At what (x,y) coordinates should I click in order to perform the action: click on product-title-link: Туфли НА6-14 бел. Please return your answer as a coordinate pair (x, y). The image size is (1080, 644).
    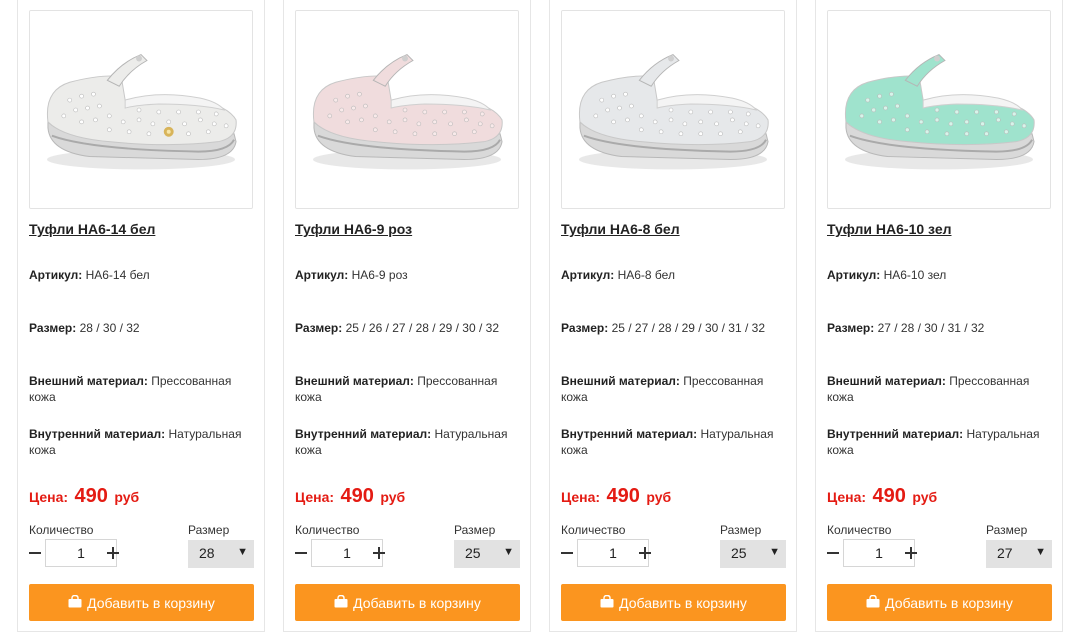
    Looking at the image, I should click on (142, 229).